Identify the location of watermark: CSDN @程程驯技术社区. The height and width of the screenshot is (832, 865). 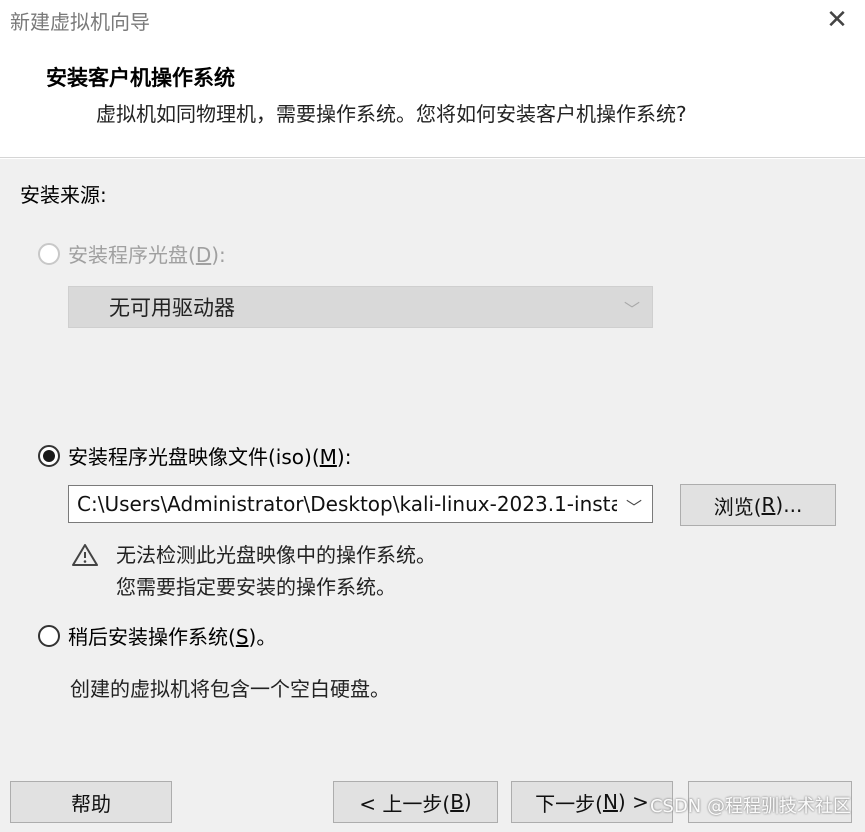
(750, 806).